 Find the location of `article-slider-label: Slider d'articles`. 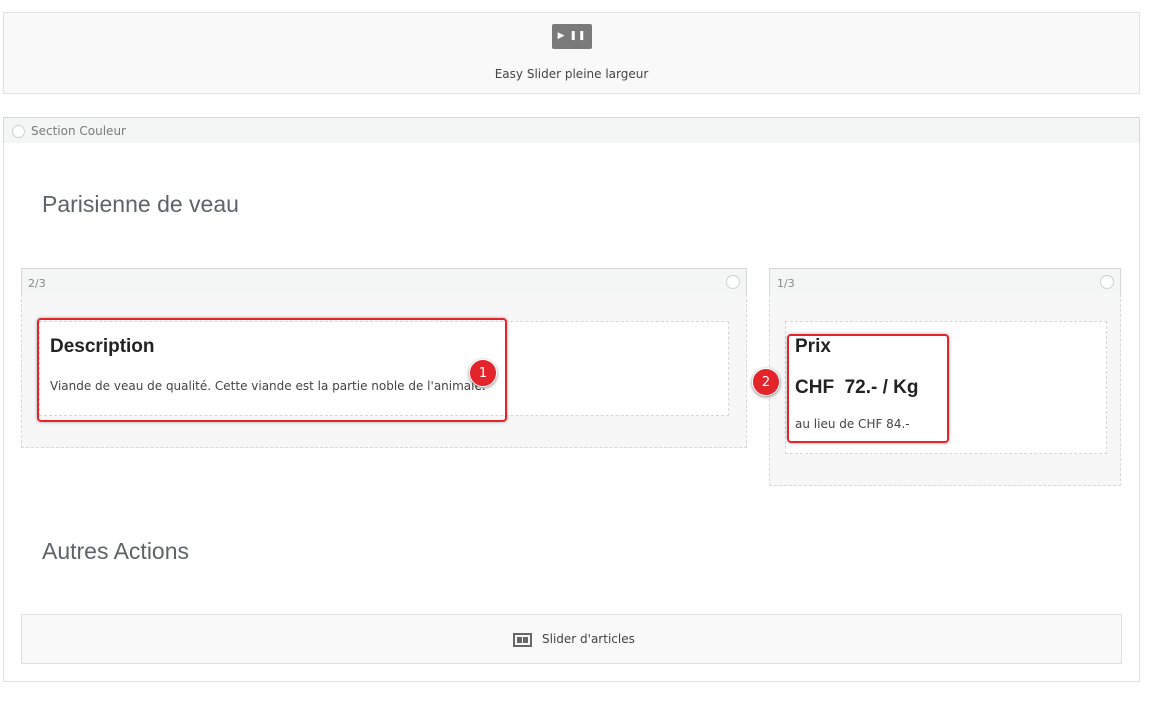

article-slider-label: Slider d'articles is located at coordinates (588, 639).